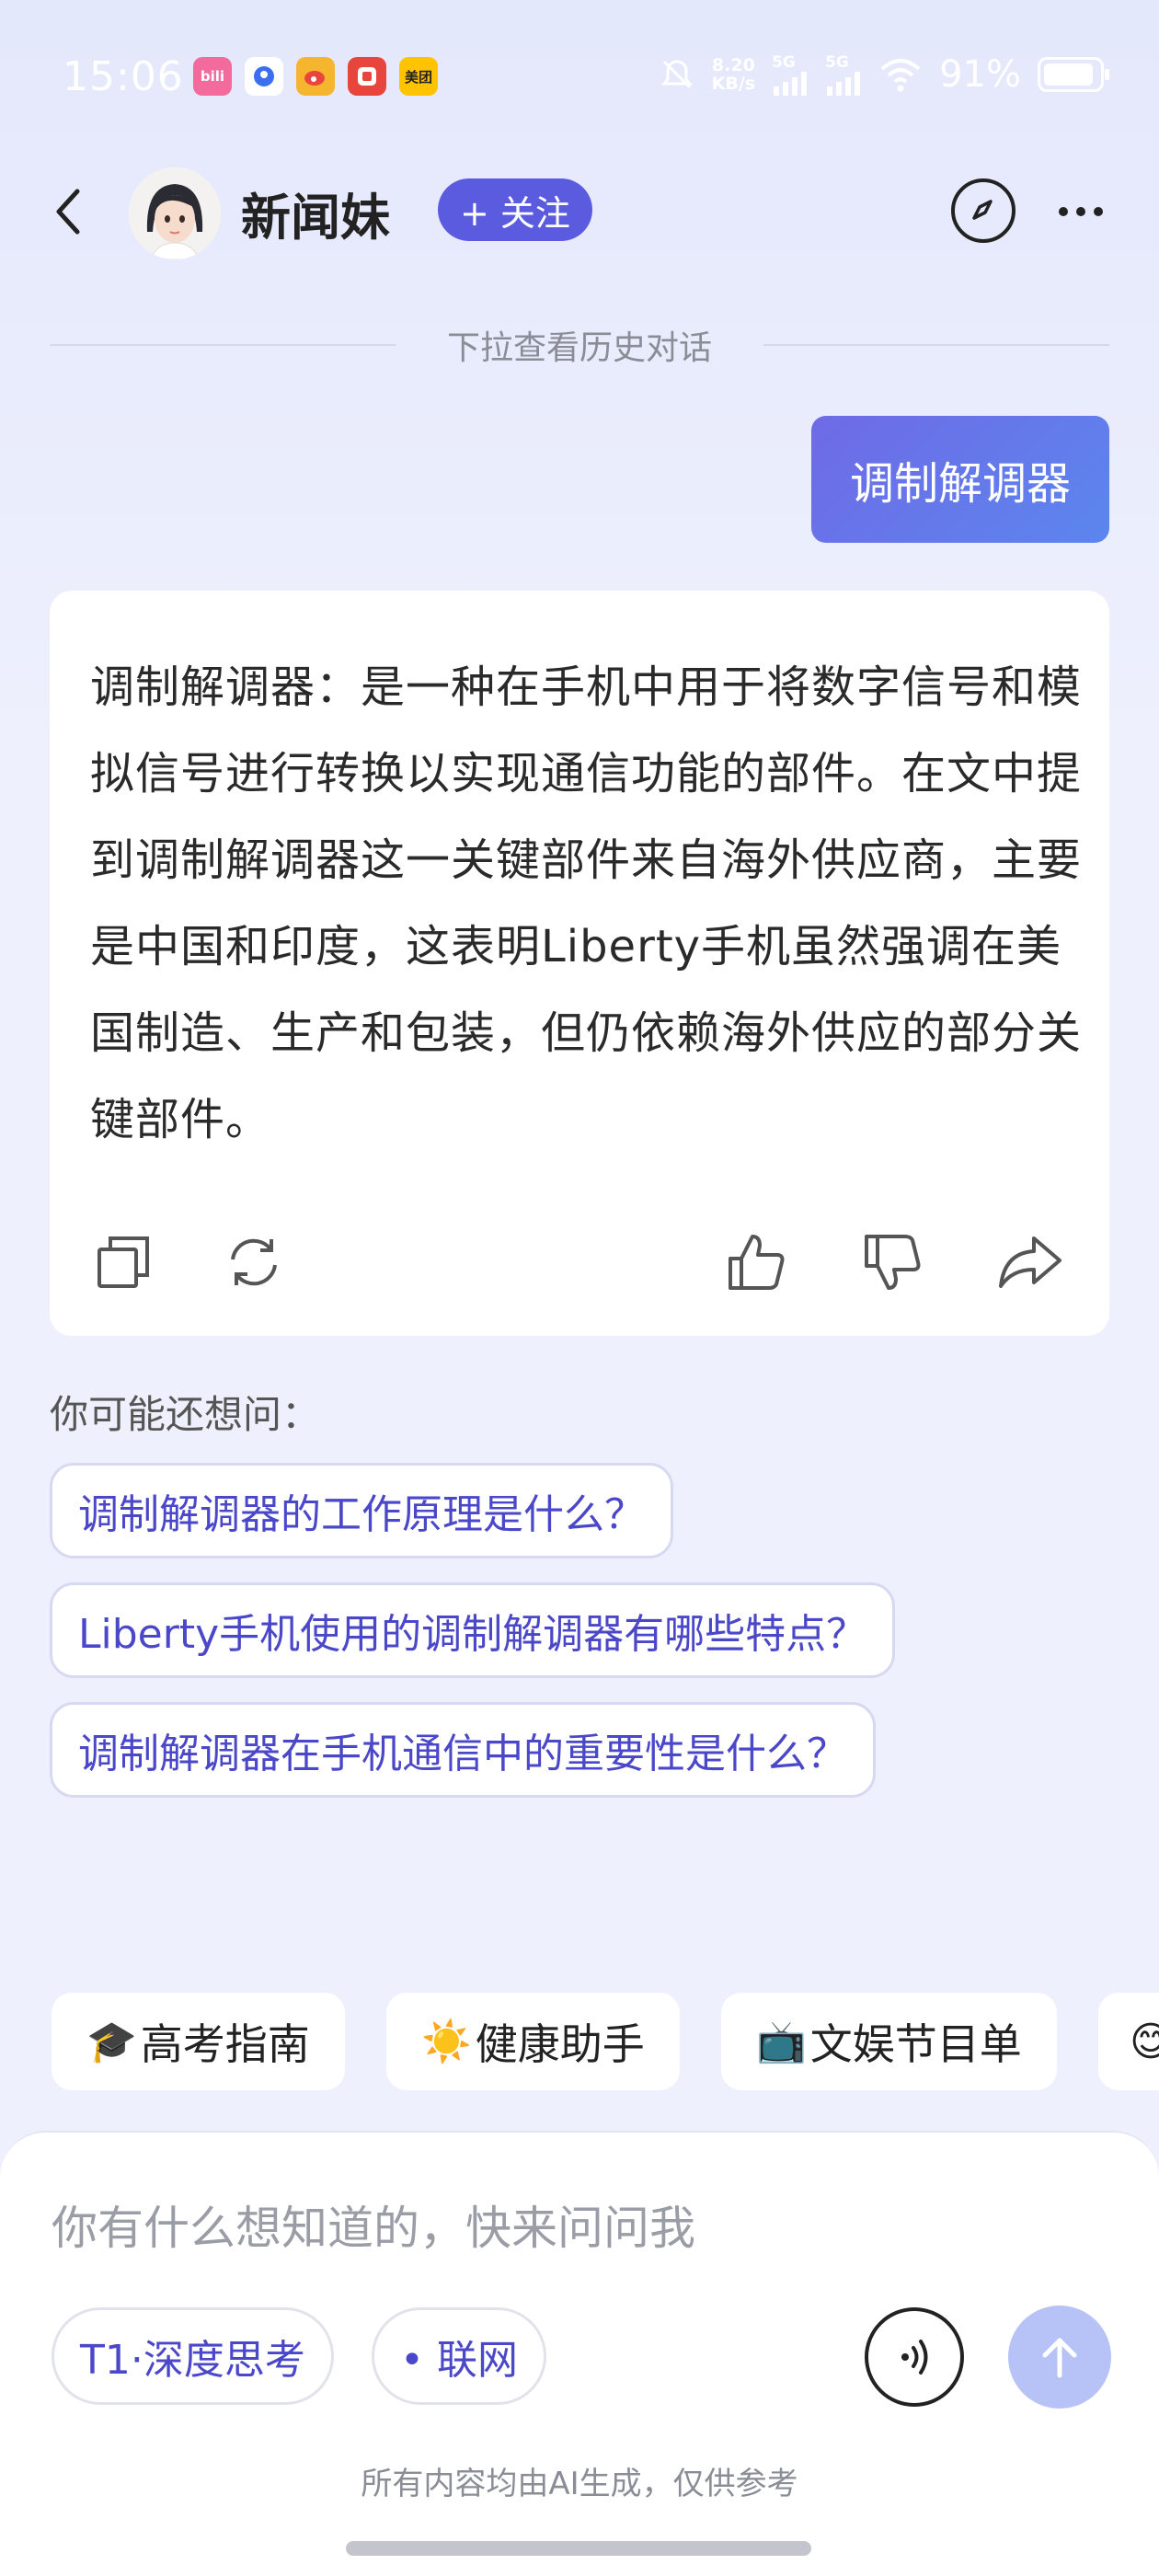 The image size is (1159, 2576). I want to click on shortcut-health-assistant: ☀️ 健康助手, so click(533, 2041).